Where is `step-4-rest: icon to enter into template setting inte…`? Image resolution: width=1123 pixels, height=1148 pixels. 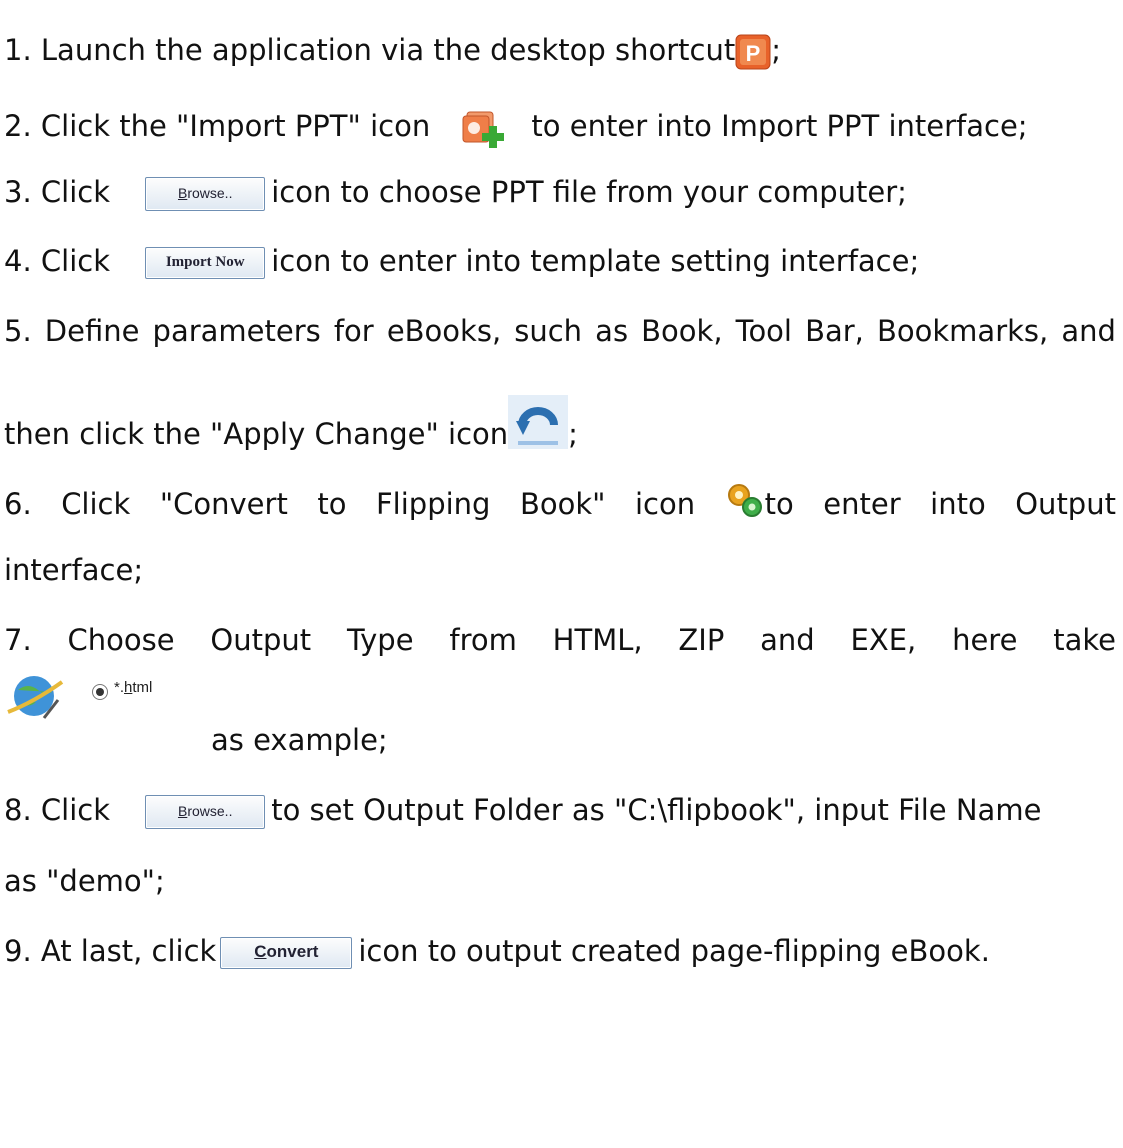
step-4-rest: icon to enter into template setting inte… is located at coordinates (595, 261).